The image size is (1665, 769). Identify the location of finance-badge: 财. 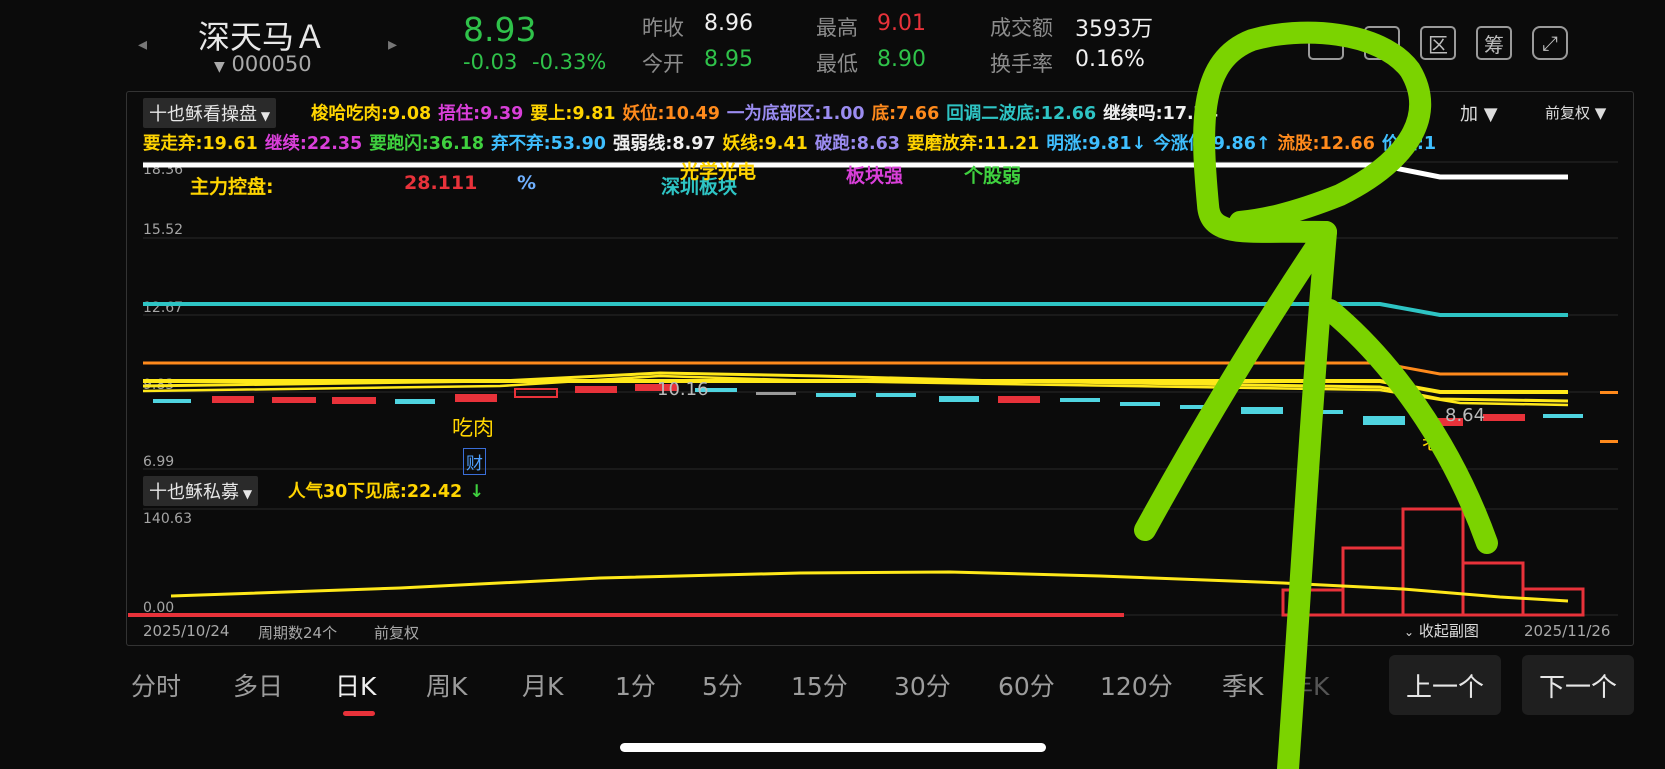
(474, 461).